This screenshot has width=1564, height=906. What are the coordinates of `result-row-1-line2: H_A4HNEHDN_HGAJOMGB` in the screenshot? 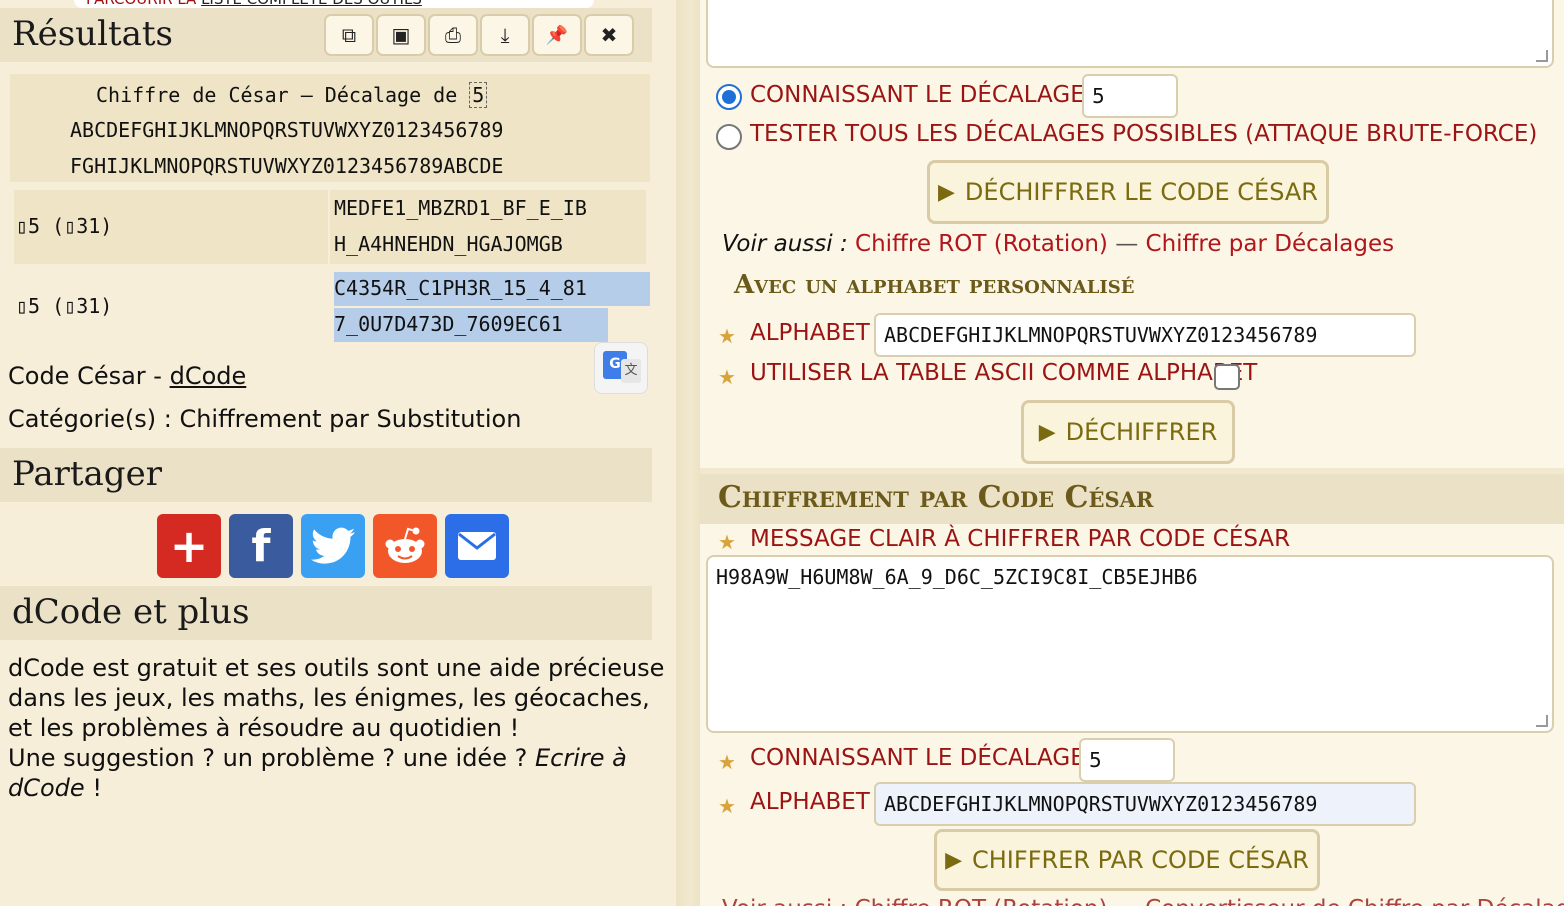 It's located at (448, 244).